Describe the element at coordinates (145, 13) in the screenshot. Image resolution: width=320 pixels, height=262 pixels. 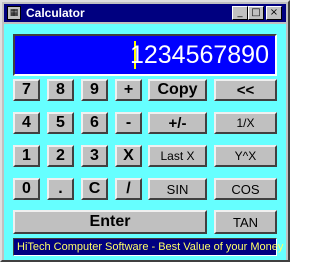
I see `title-bar: ▦ Calculator _ □ ×` at that location.